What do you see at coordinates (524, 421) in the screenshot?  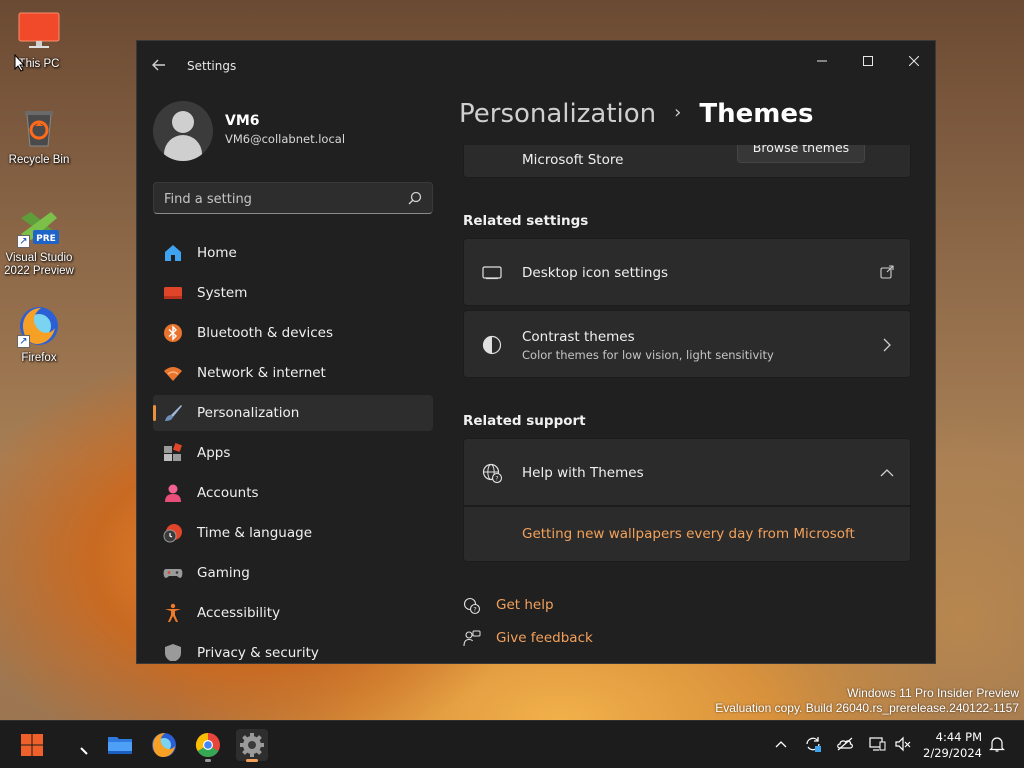 I see `section-heading-related-support: Related support` at bounding box center [524, 421].